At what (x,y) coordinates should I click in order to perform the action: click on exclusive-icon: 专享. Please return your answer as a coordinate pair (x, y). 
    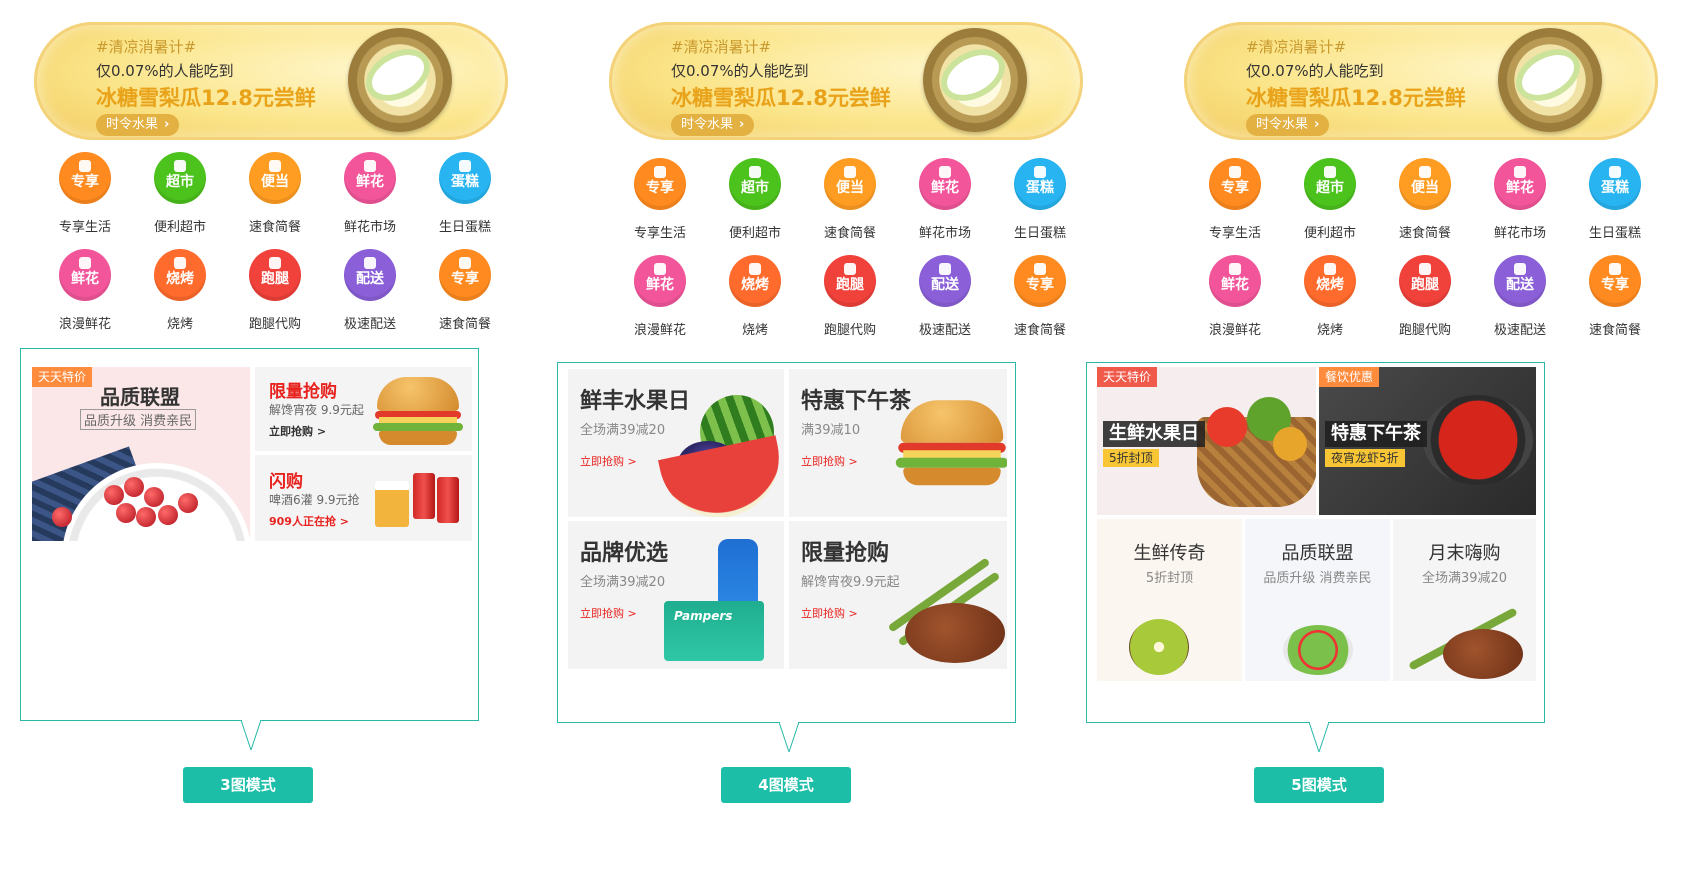
    Looking at the image, I should click on (1235, 184).